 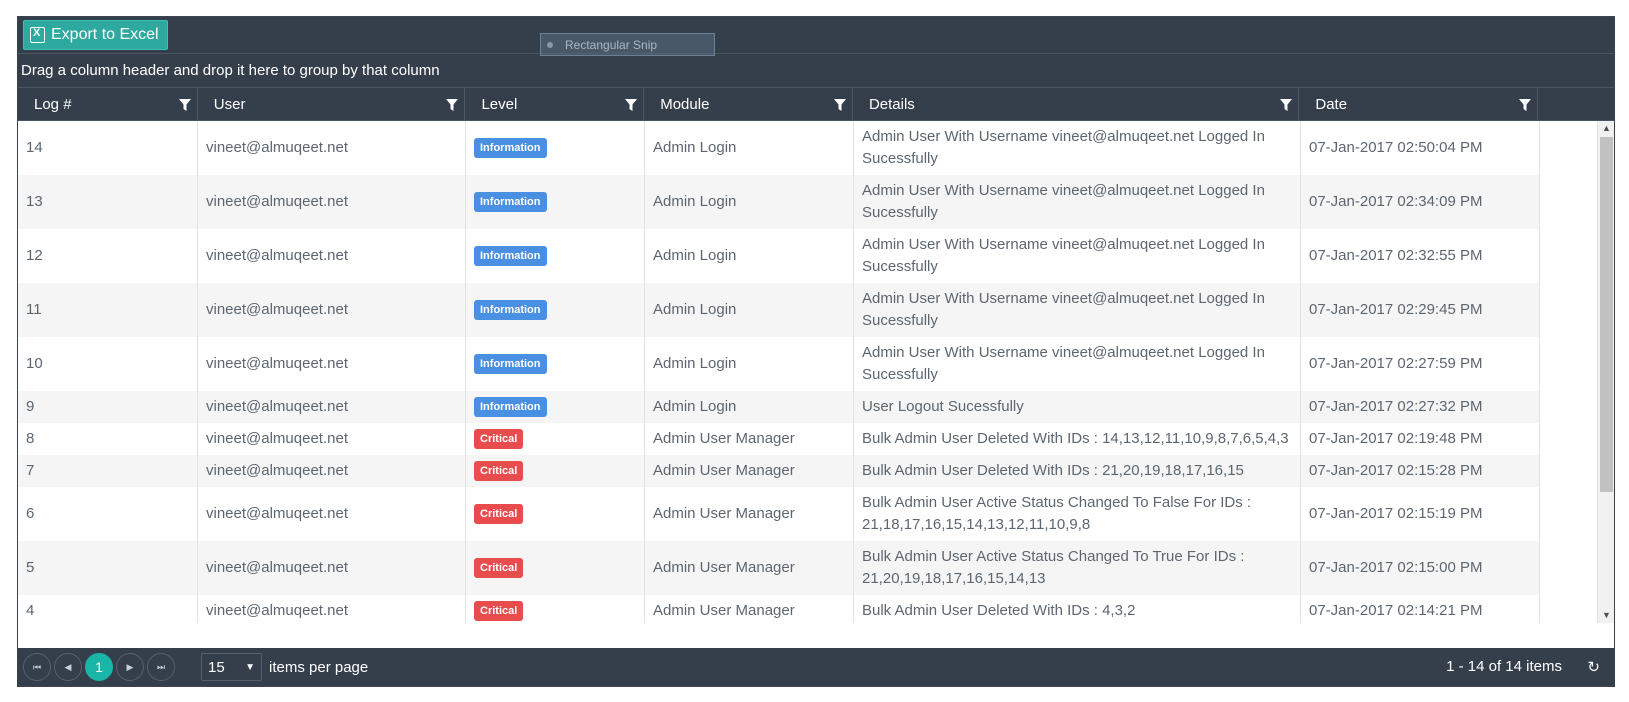 What do you see at coordinates (555, 407) in the screenshot?
I see `level-cell: Information` at bounding box center [555, 407].